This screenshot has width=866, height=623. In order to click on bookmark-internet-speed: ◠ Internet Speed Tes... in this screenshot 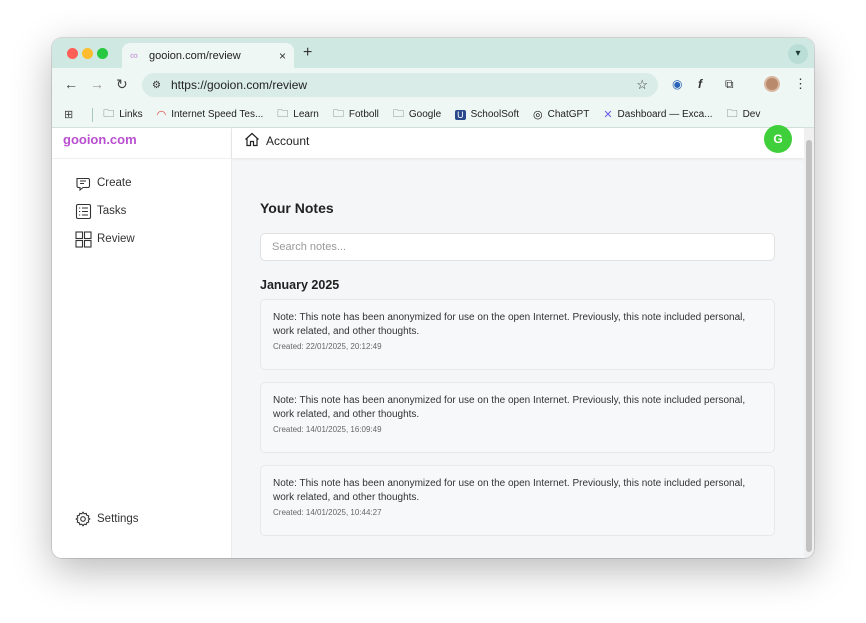, I will do `click(210, 114)`.